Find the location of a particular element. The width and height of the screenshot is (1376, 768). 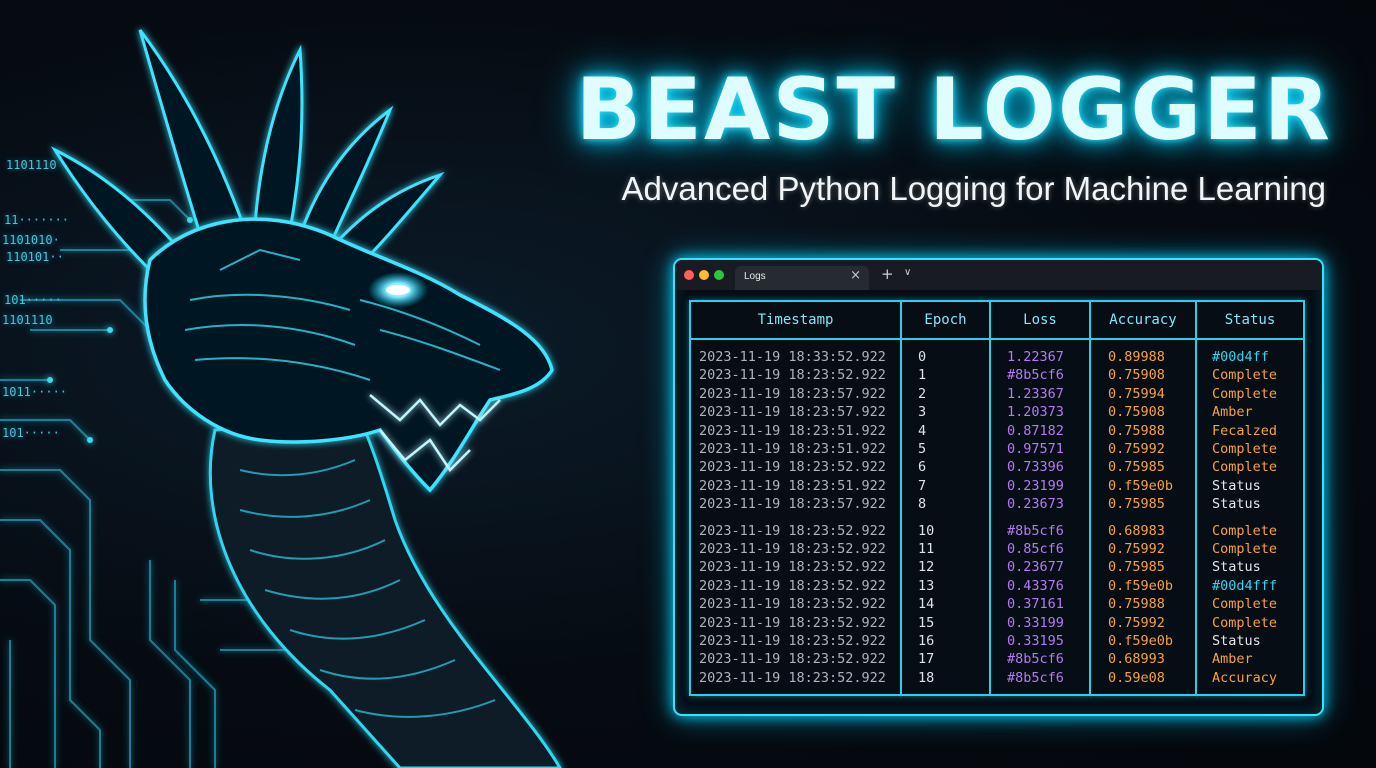

status-cell: Amber is located at coordinates (1232, 659).